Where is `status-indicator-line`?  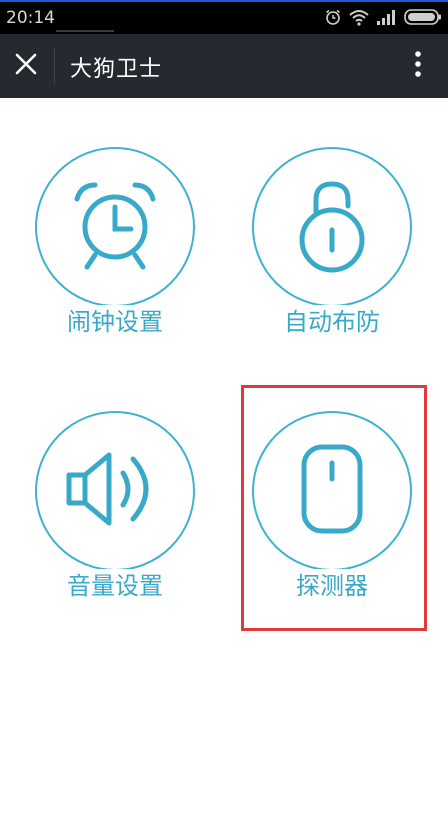 status-indicator-line is located at coordinates (85, 31).